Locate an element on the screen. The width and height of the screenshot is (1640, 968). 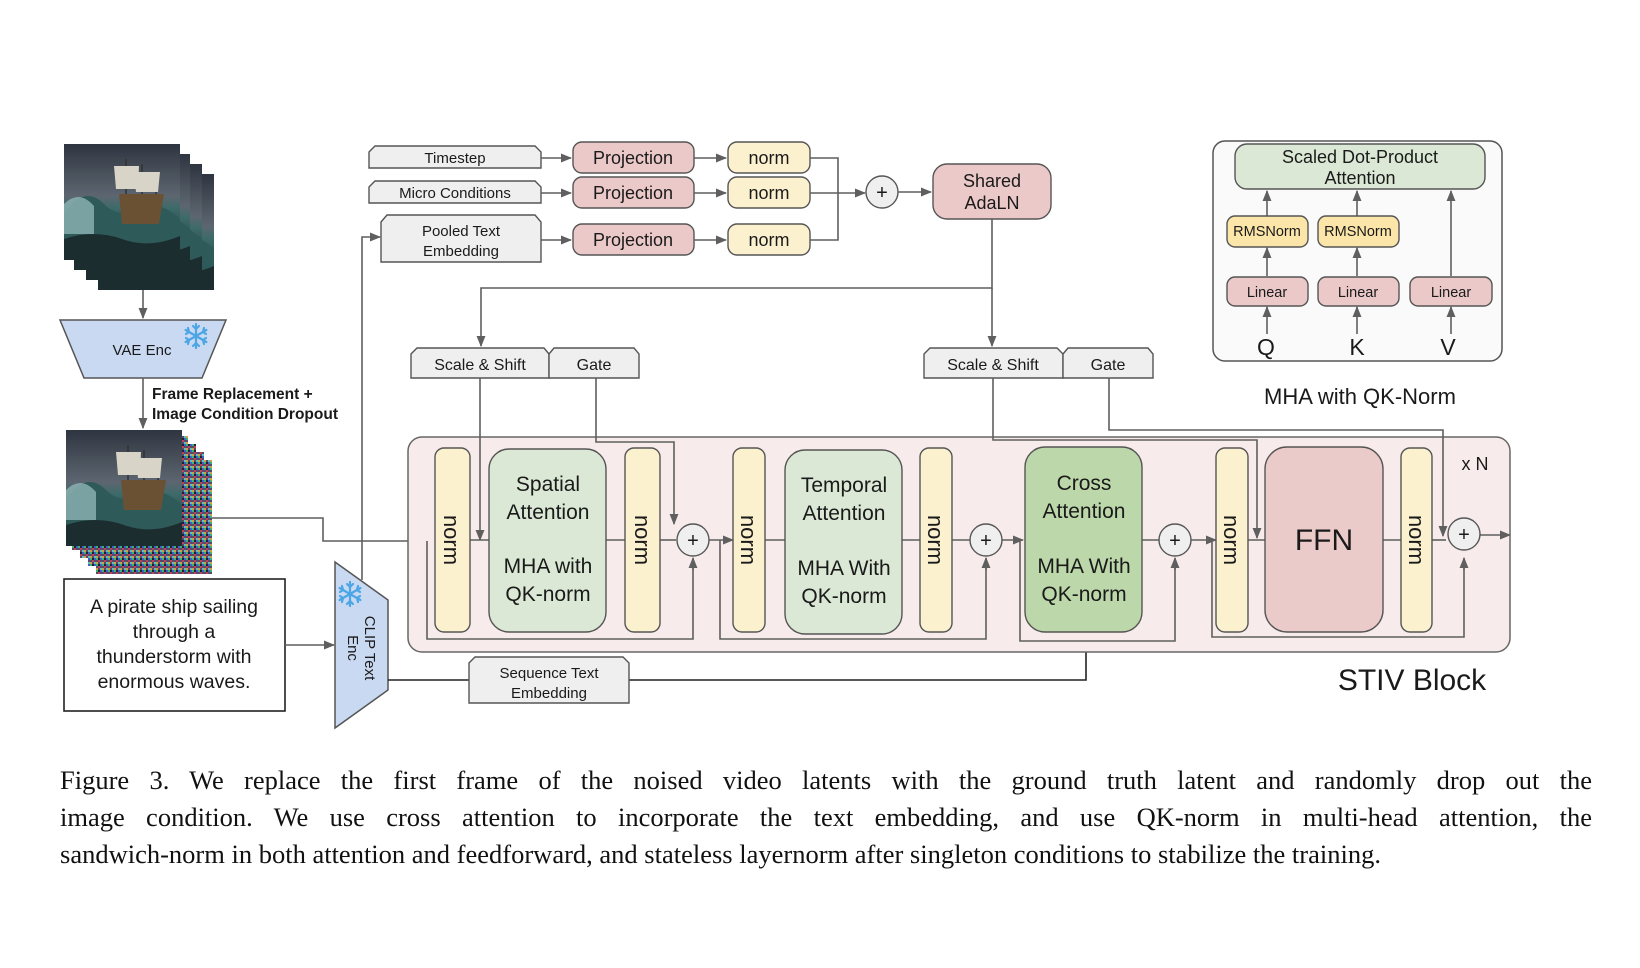
sum-node-spatial: + is located at coordinates (693, 540).